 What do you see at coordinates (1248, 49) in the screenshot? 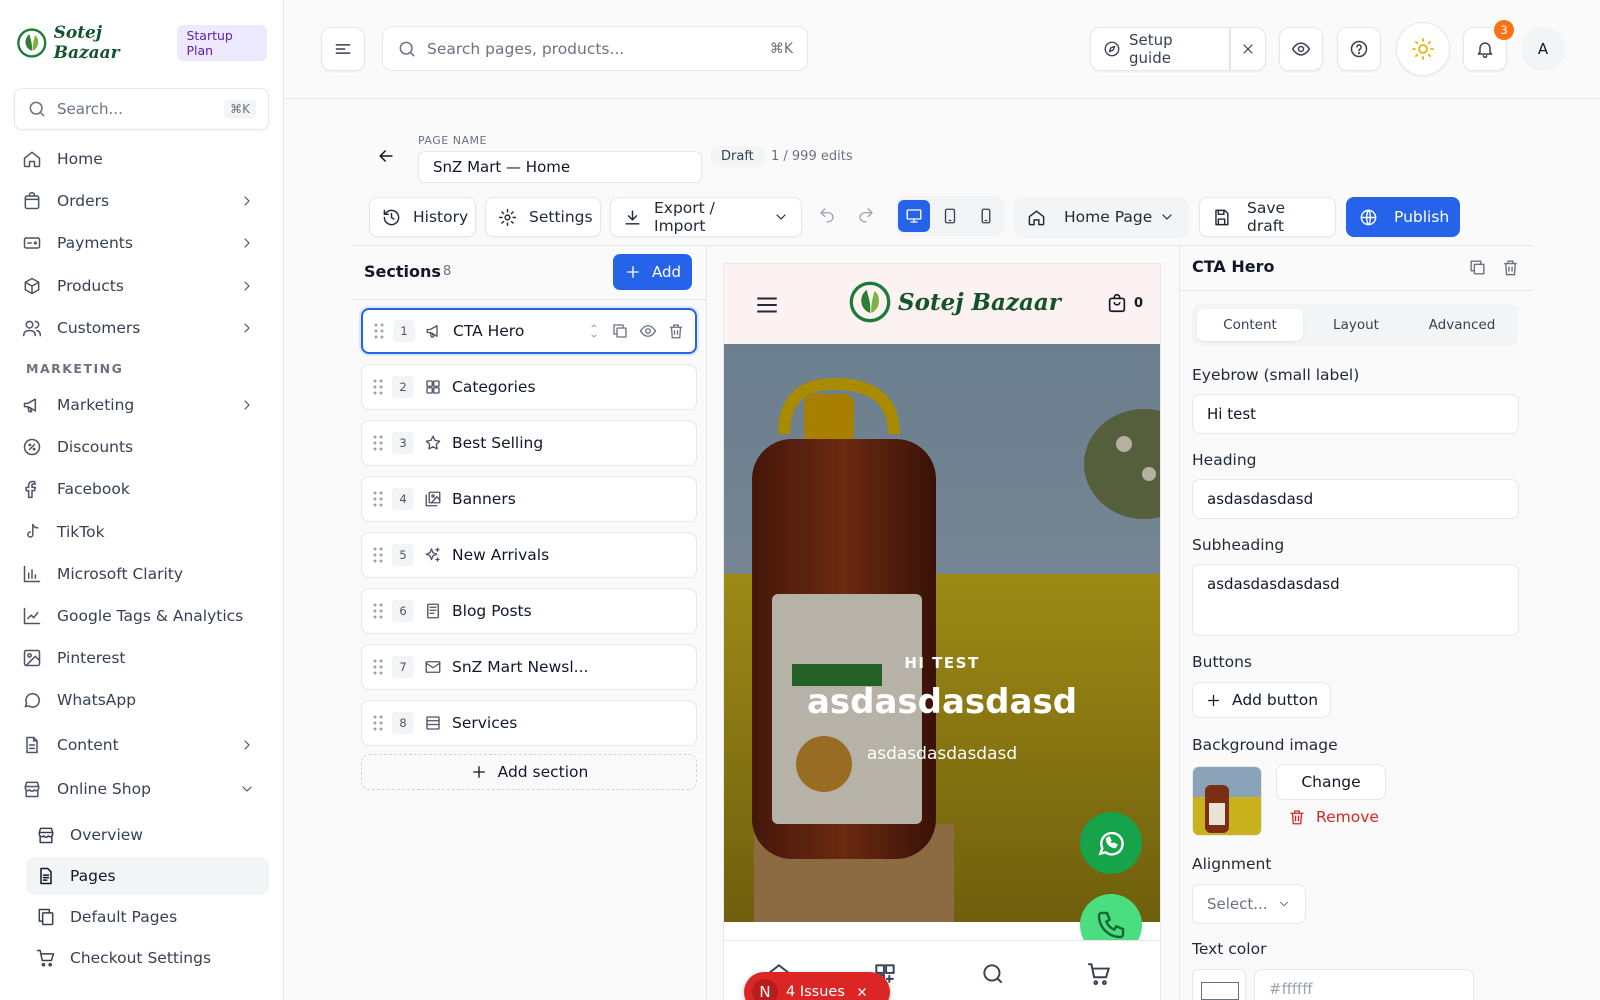
I see `dismiss-setup-guide-button` at bounding box center [1248, 49].